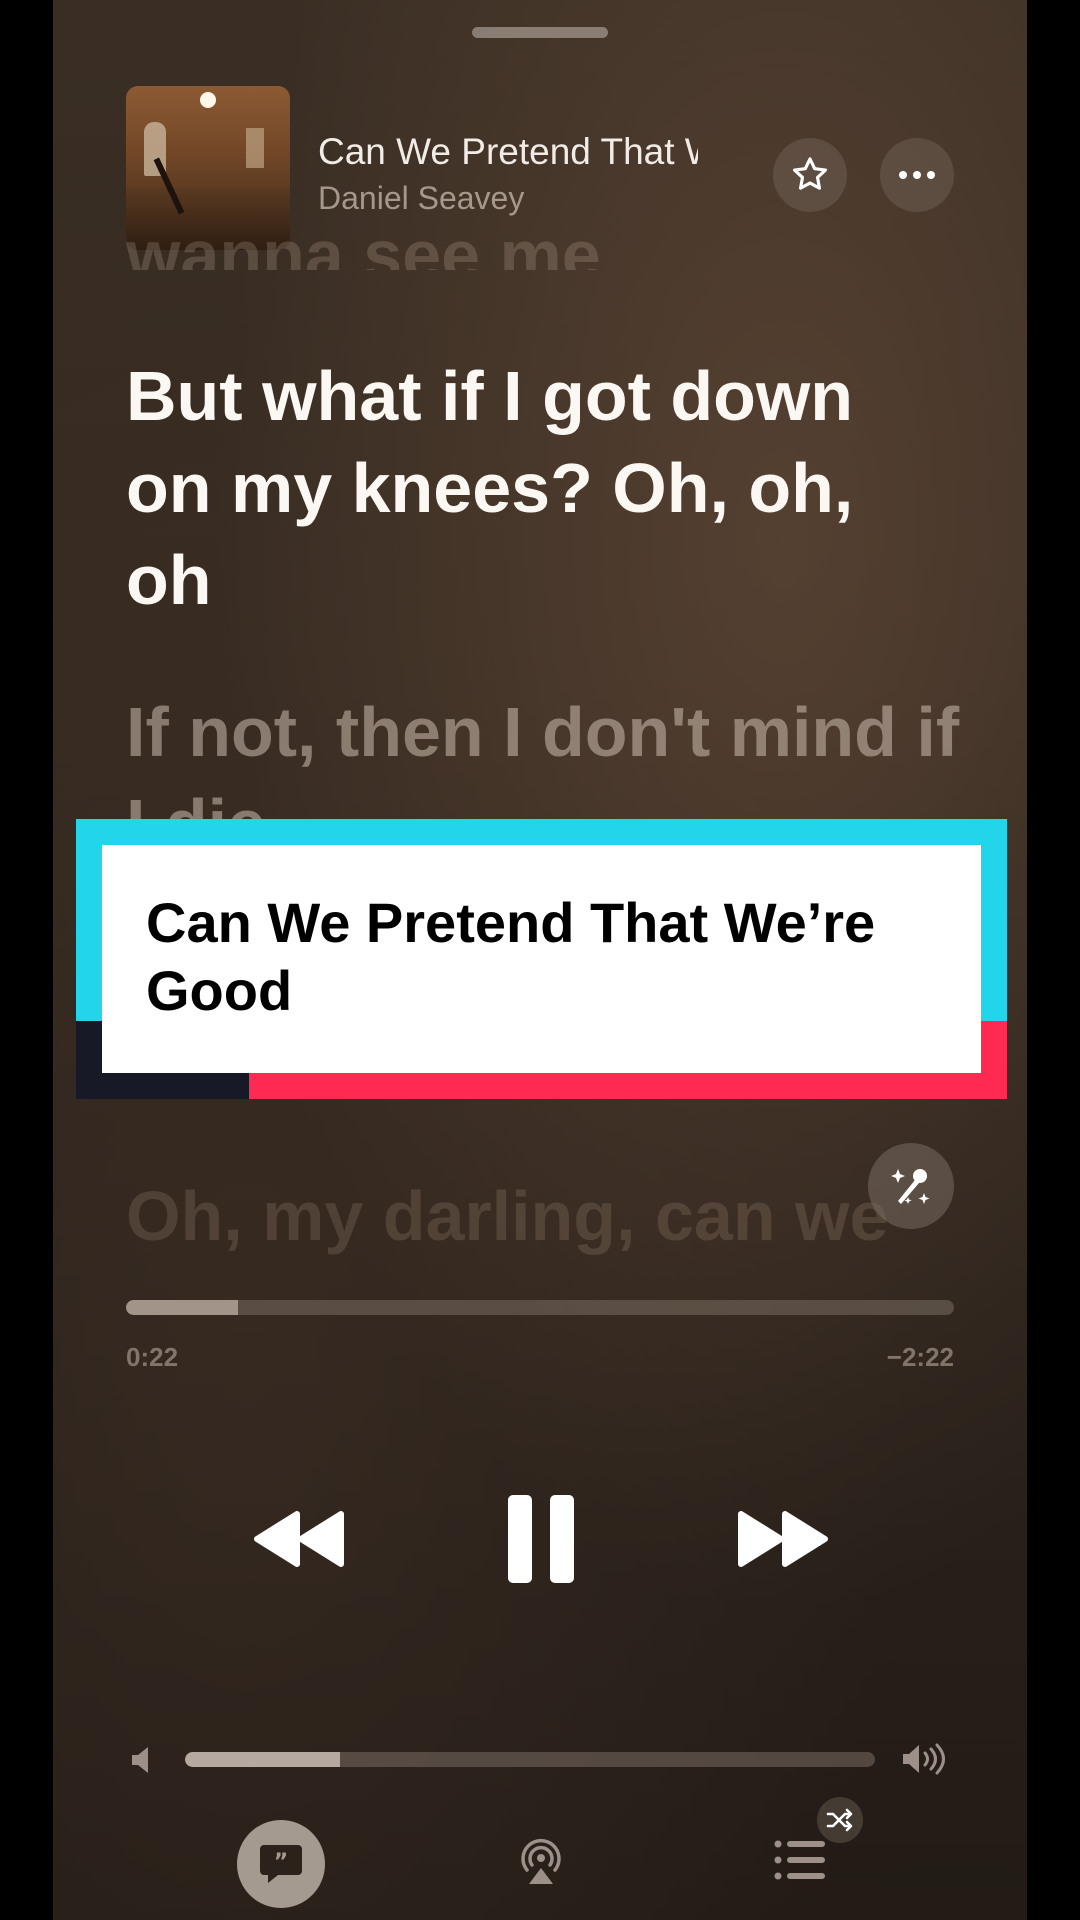 The image size is (1080, 1920). I want to click on lyrics-quote-icon: ”, so click(281, 1864).